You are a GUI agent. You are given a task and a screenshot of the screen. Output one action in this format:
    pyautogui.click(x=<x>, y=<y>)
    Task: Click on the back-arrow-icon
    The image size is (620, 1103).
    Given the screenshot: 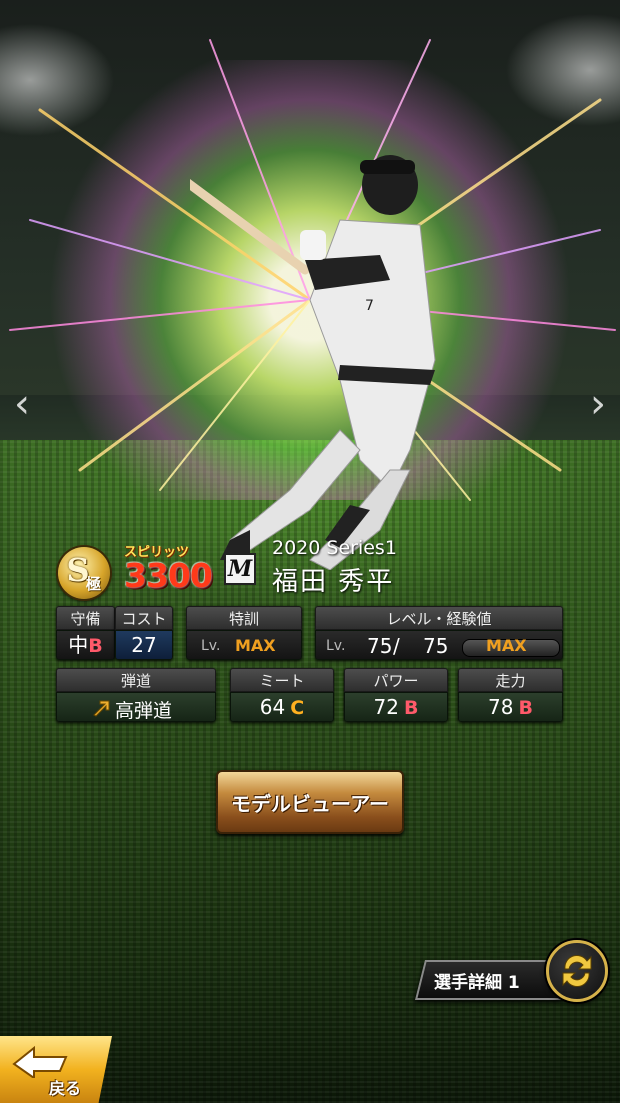 What is the action you would take?
    pyautogui.click(x=40, y=1061)
    